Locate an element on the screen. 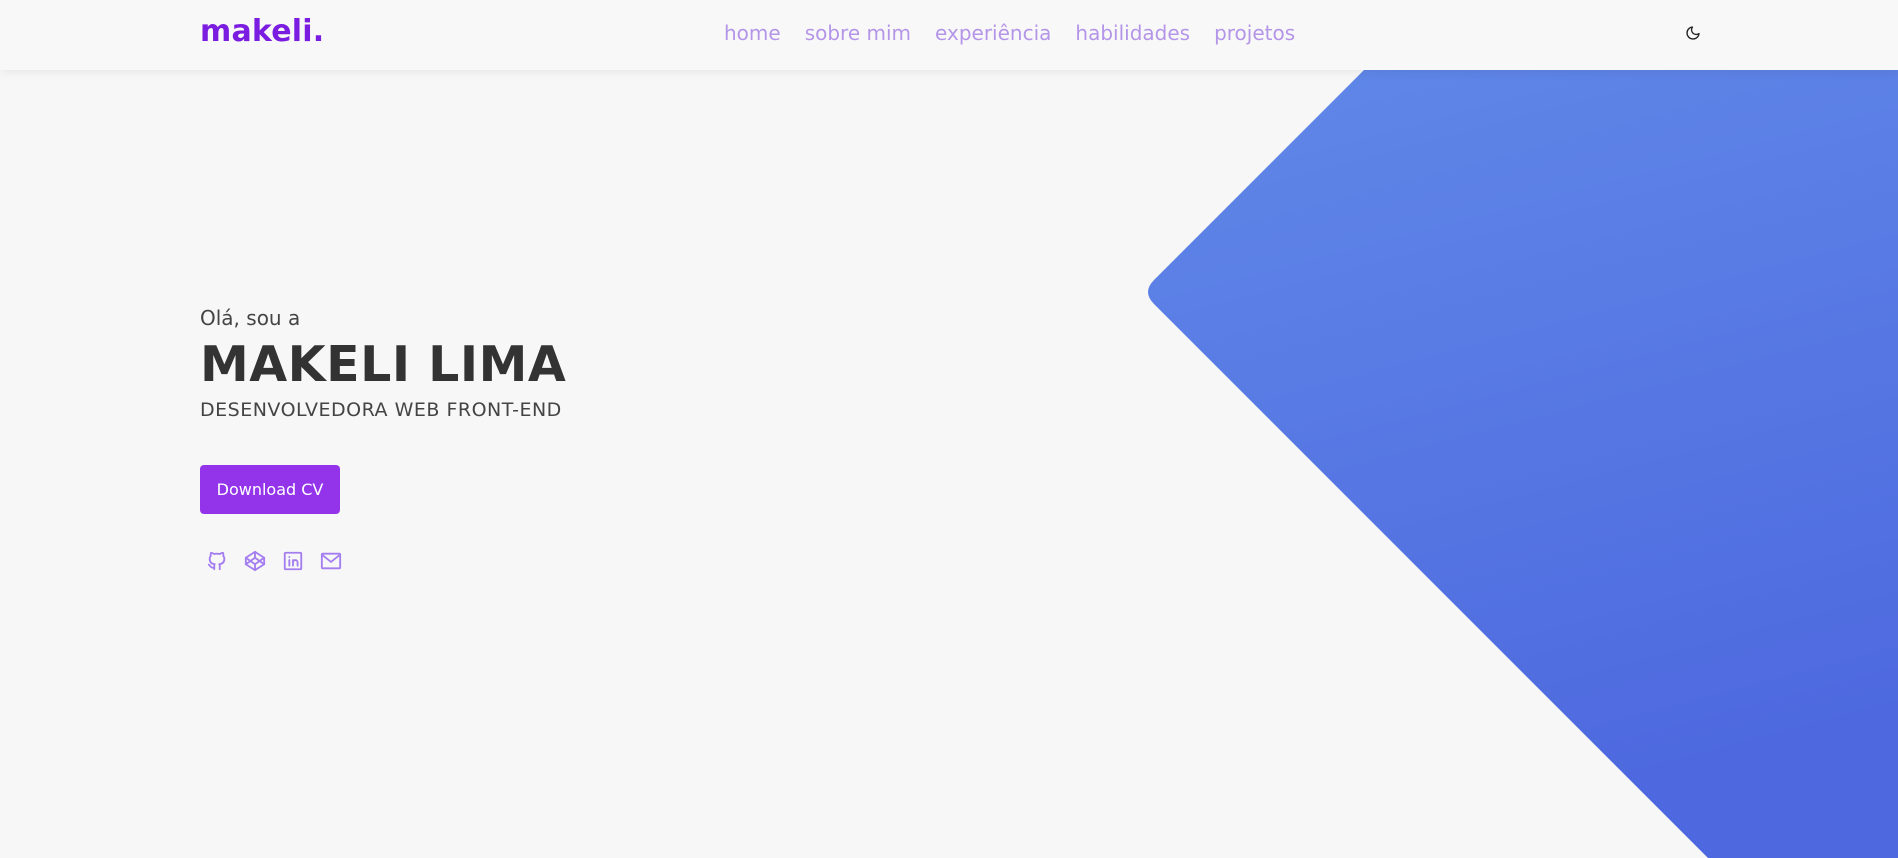  nav-link-habilidades: habilidades is located at coordinates (1132, 33).